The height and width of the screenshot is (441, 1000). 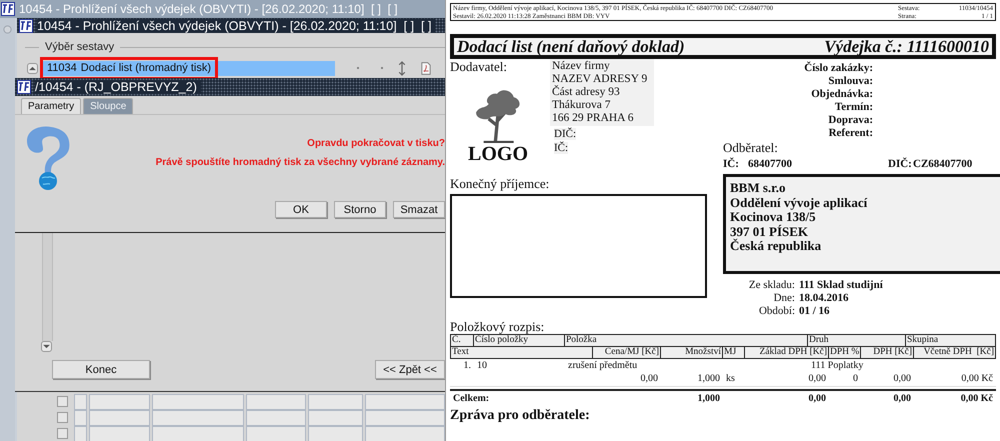 I want to click on total-label: Celkem:, so click(x=471, y=399).